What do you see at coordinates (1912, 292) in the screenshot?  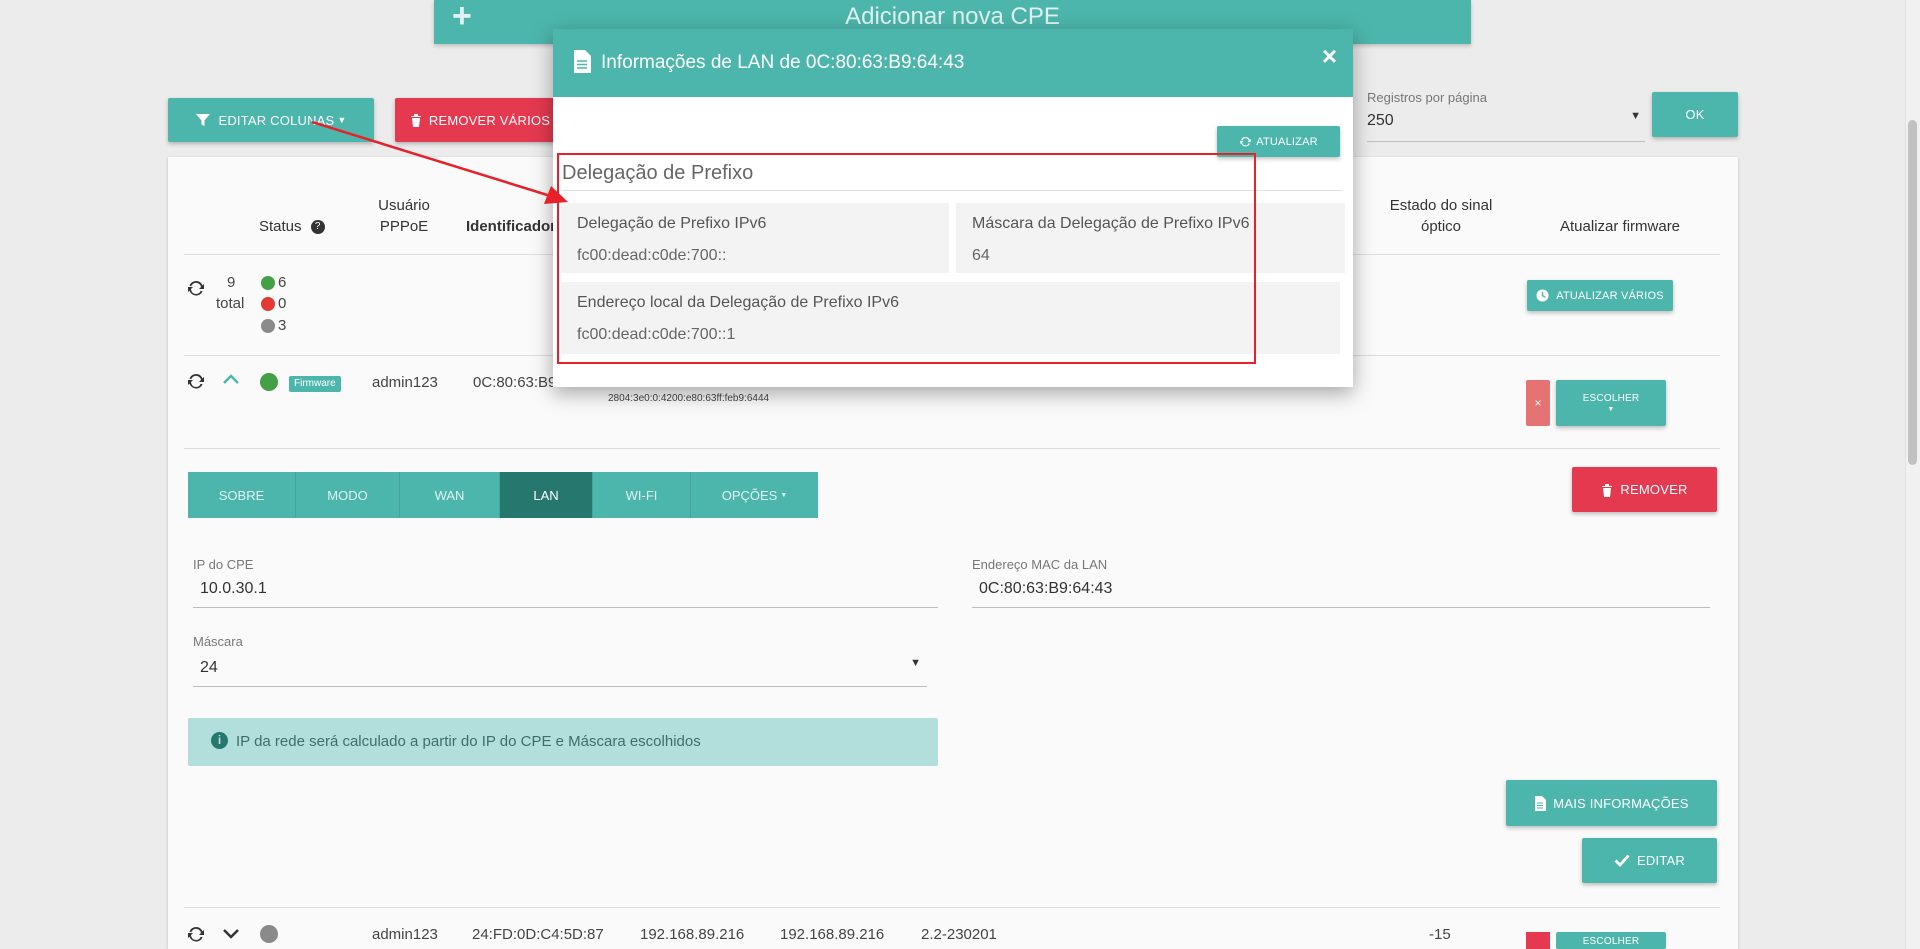 I see `scrollbar-thumb` at bounding box center [1912, 292].